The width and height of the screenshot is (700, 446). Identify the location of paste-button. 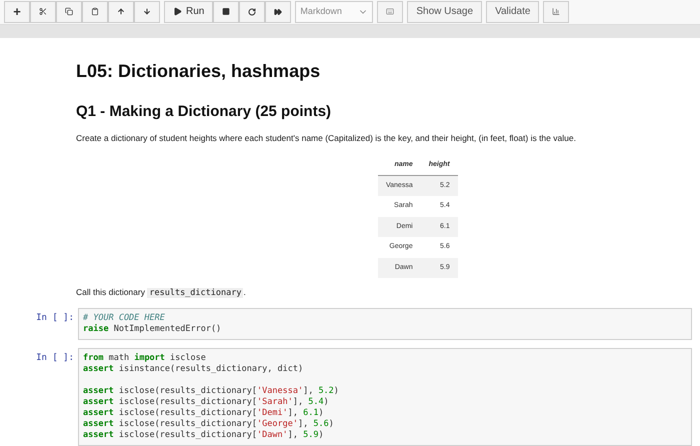
(95, 11).